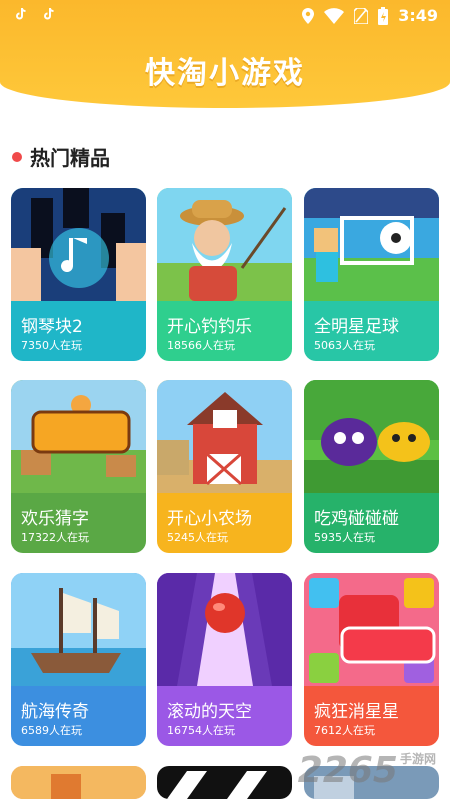 The width and height of the screenshot is (450, 799). I want to click on player-count: 7612人在玩, so click(344, 730).